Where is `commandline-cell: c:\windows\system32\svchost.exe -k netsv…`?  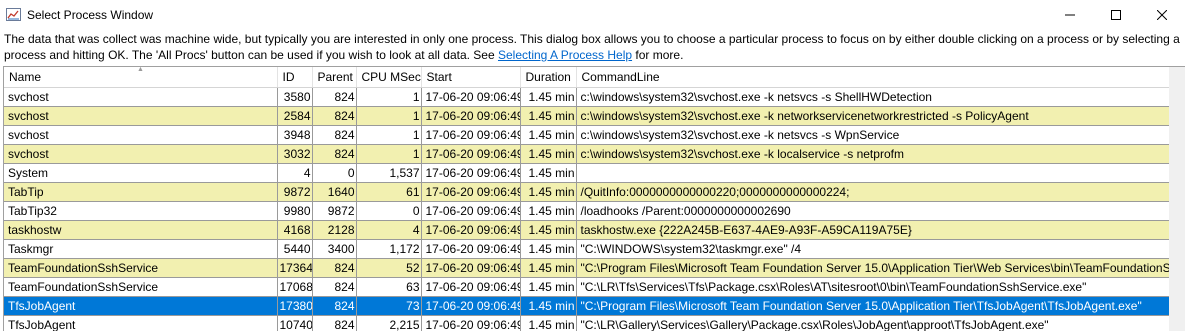 commandline-cell: c:\windows\system32\svchost.exe -k netsv… is located at coordinates (873, 97).